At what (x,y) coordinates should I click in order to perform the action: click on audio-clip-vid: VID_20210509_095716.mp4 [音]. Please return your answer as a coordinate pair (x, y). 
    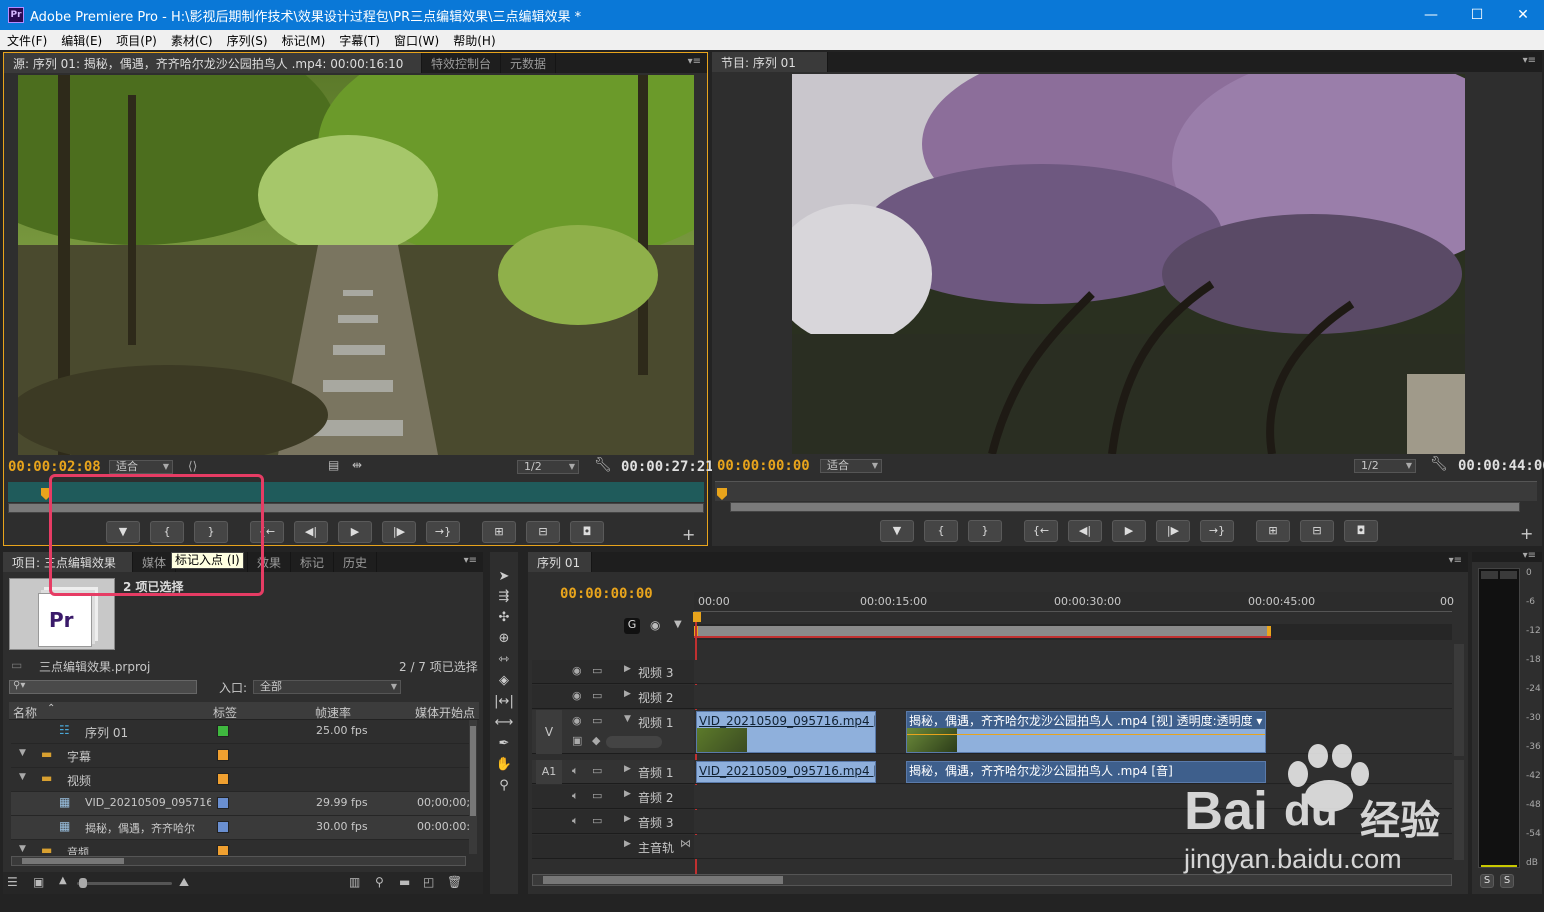
    Looking at the image, I should click on (786, 772).